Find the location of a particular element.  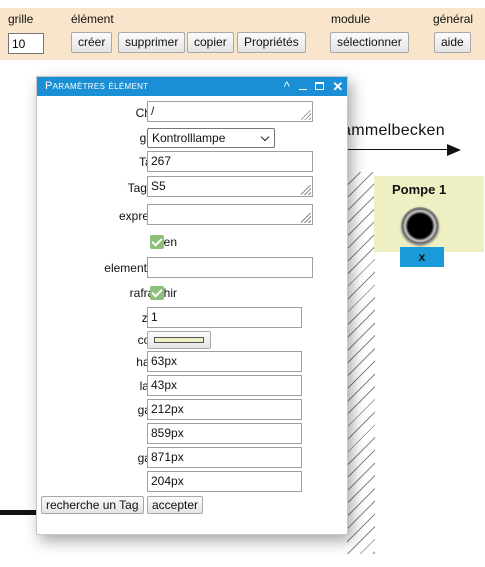

dialog-titlebar: Paramètres élément ^ ✕ is located at coordinates (192, 86).